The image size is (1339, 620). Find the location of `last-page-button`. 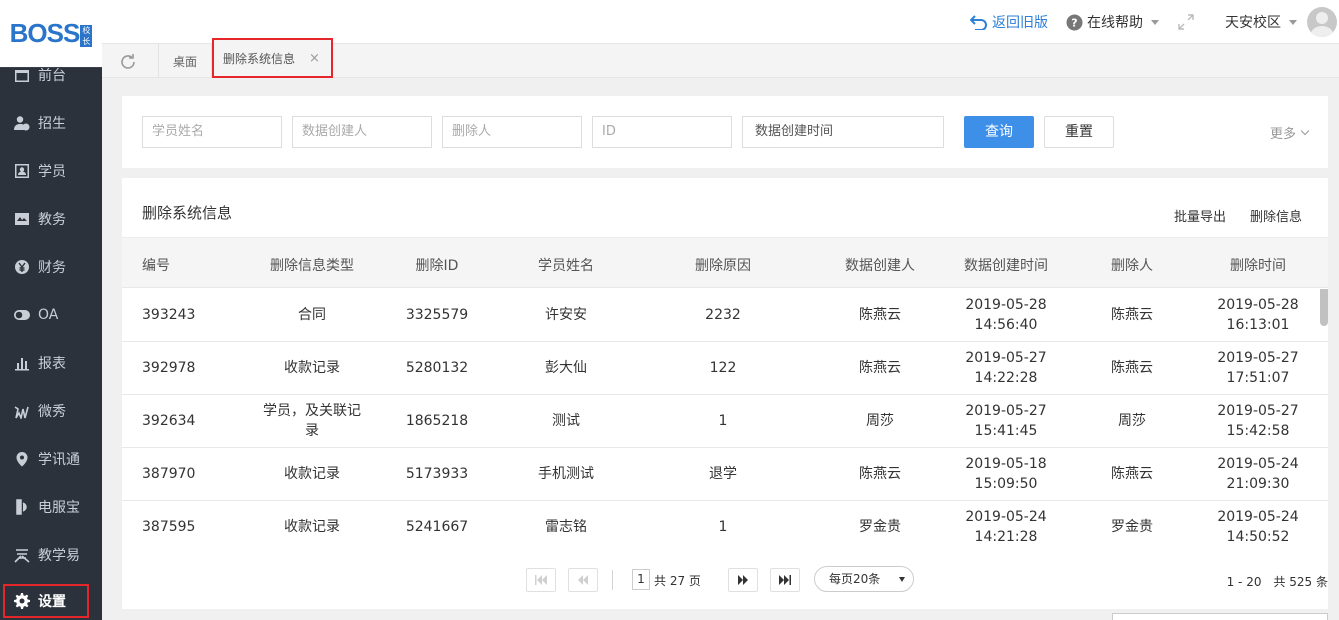

last-page-button is located at coordinates (785, 580).